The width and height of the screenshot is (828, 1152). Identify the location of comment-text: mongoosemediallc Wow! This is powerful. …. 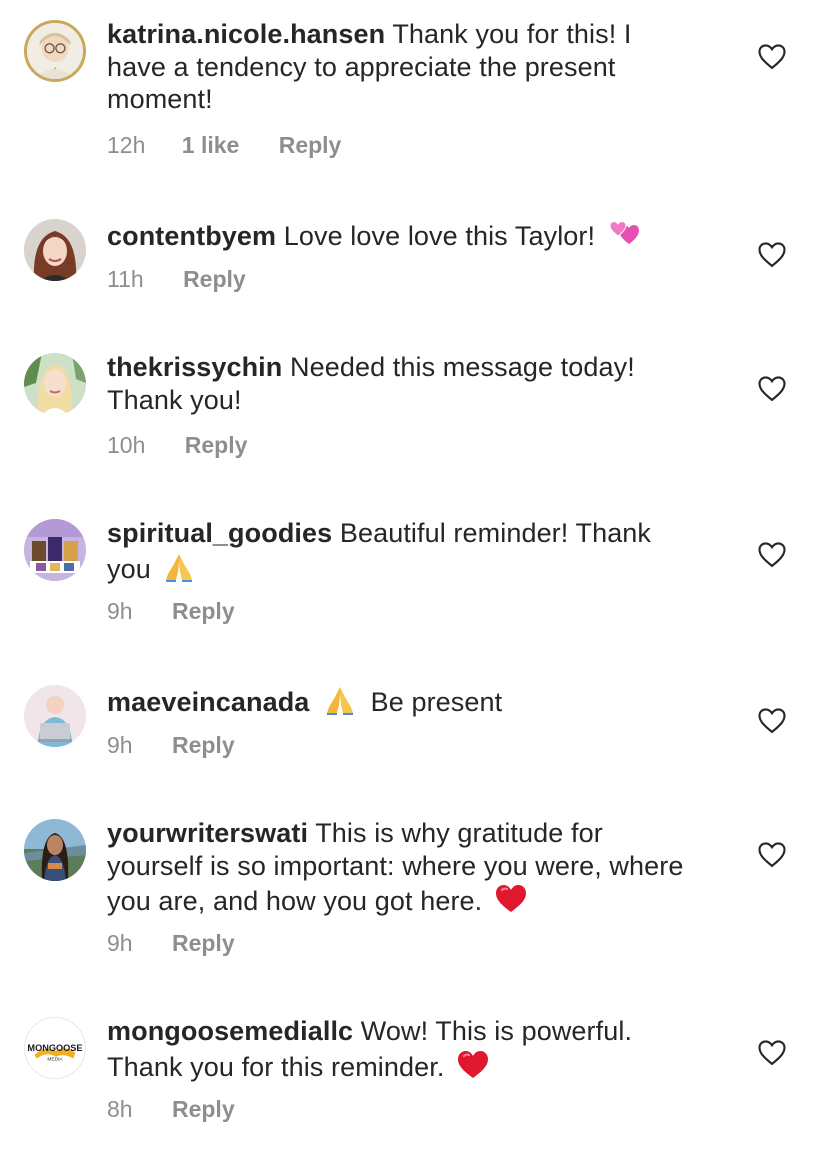
(402, 1049).